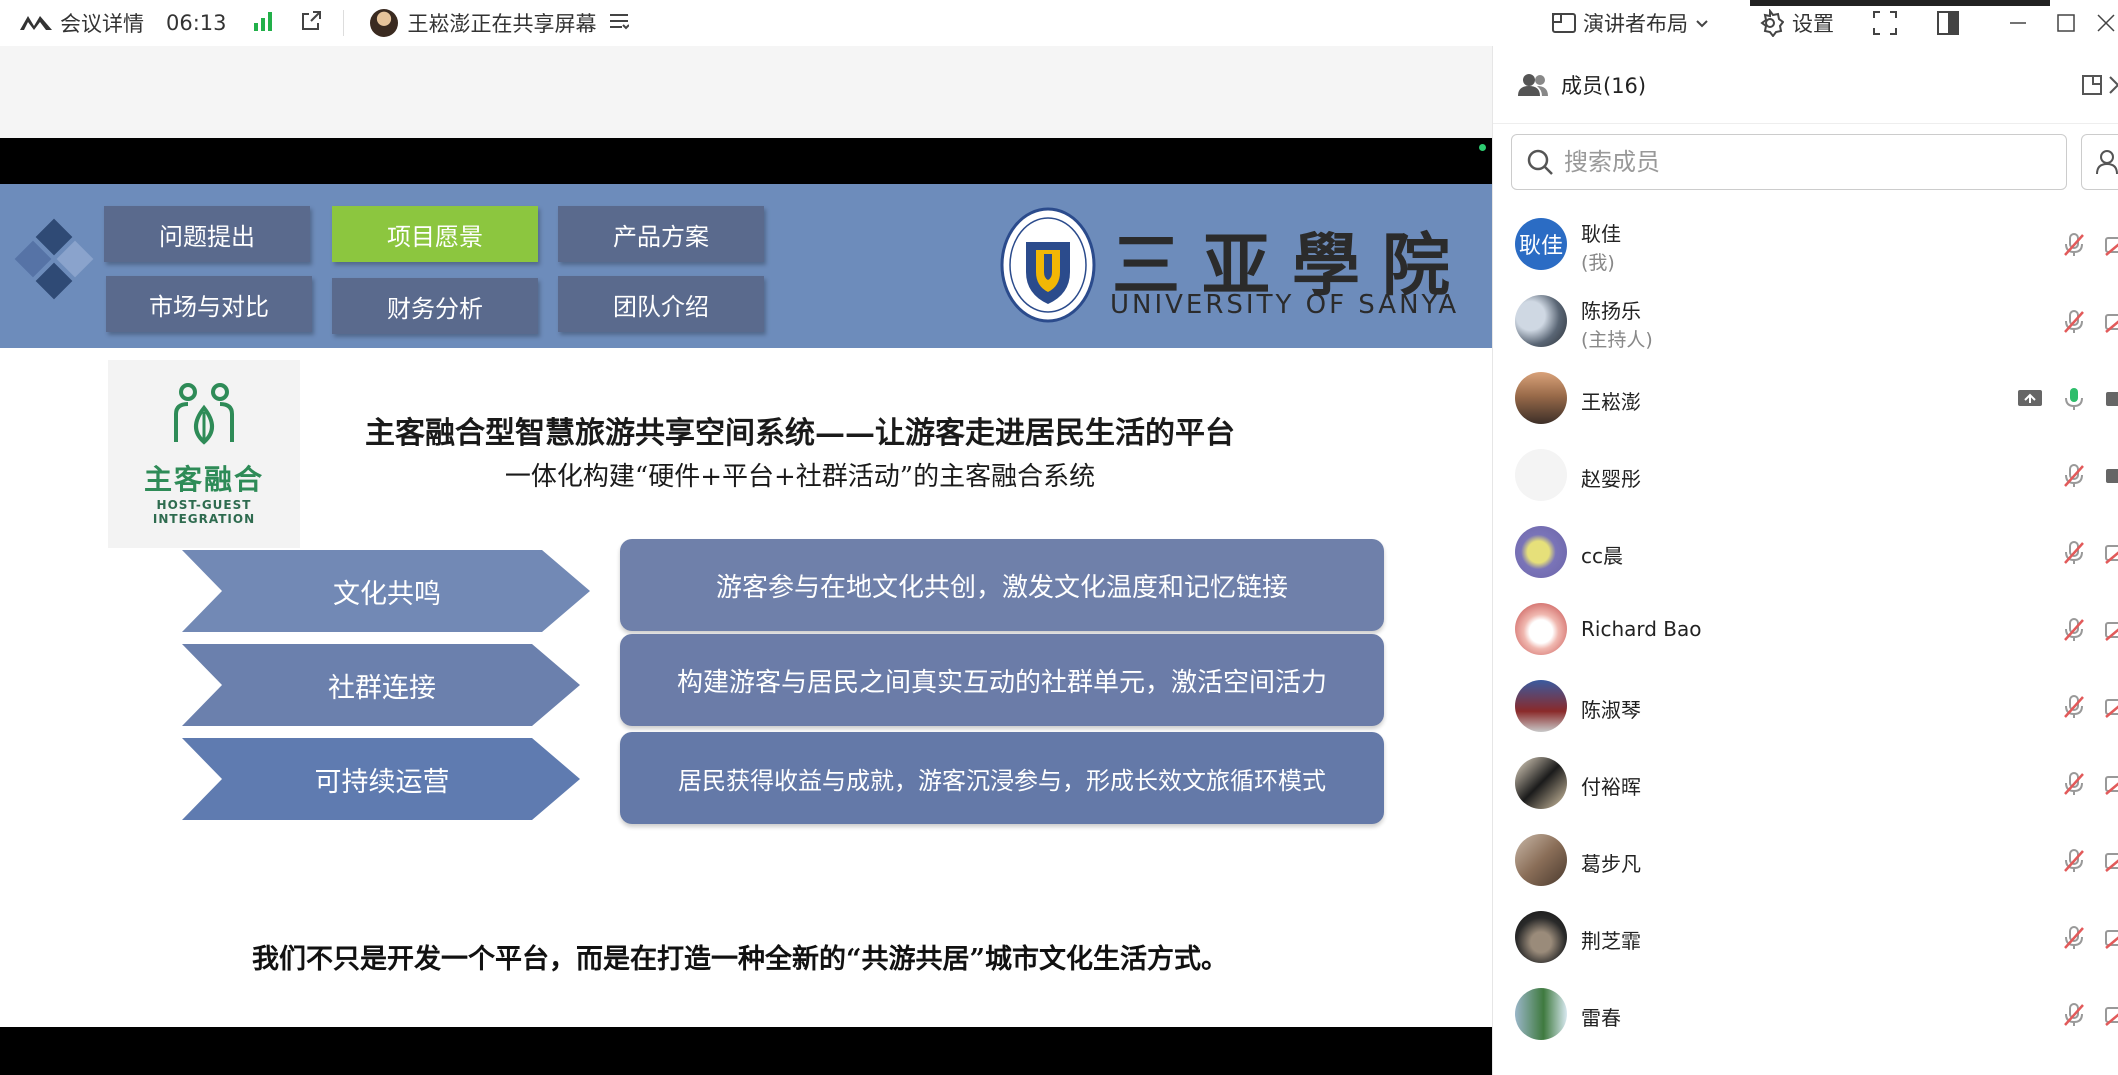 The image size is (2118, 1075). What do you see at coordinates (1059, 23) in the screenshot?
I see `top-bar: 会议详情 06:13 王崧澎正在共享屏幕 演讲者布局 设置` at bounding box center [1059, 23].